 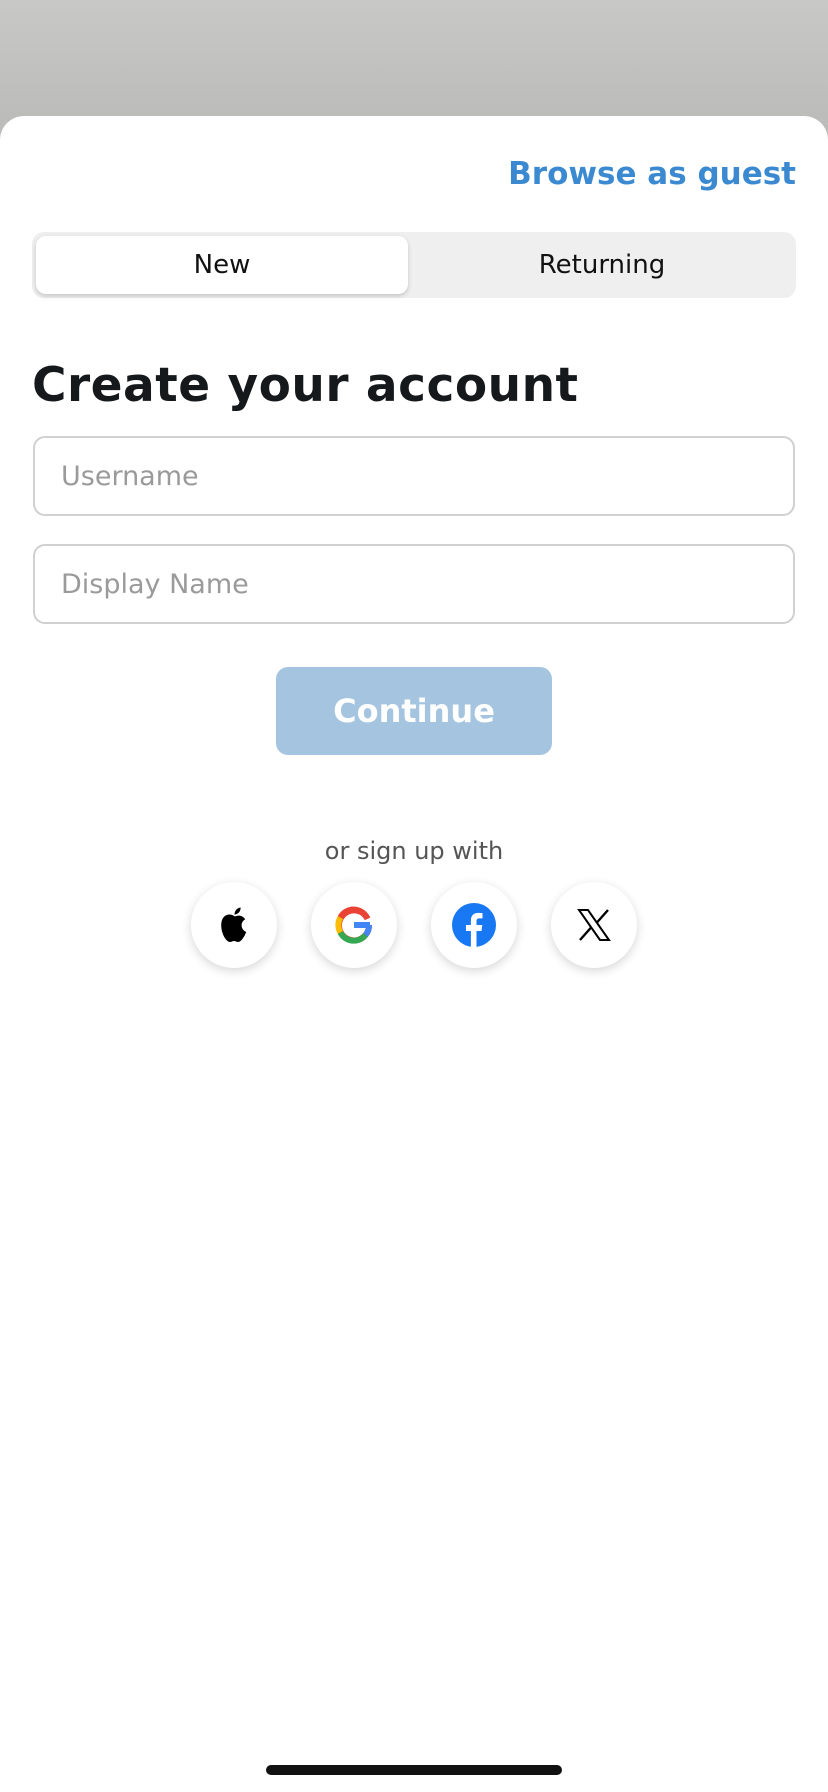 I want to click on facebook-signup-button, so click(x=474, y=925).